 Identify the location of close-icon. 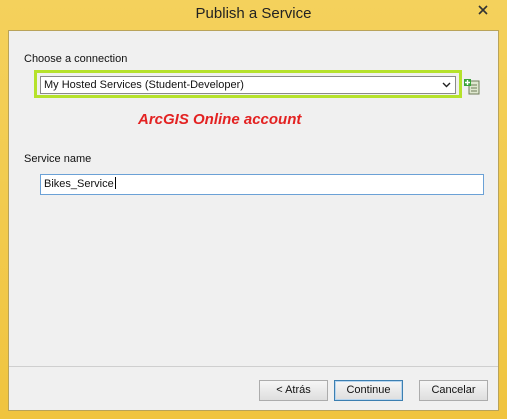
(482, 10).